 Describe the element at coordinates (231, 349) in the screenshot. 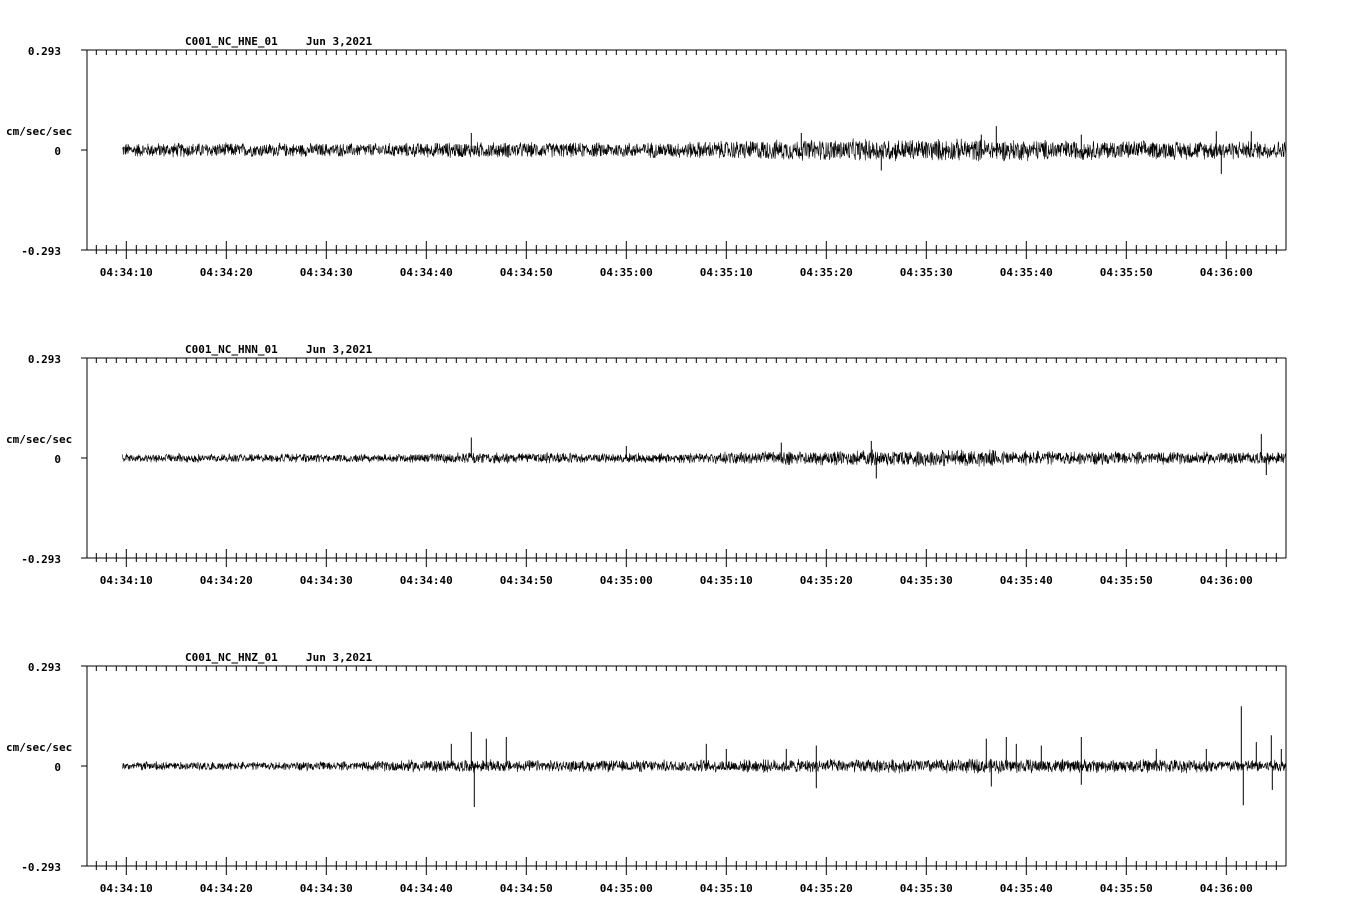

I see `panel-channel-title: C001_NC_HNN_01` at that location.